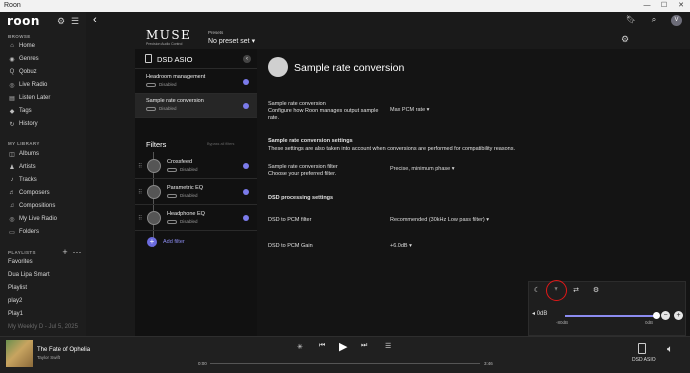 Image resolution: width=690 pixels, height=373 pixels. I want to click on chevron-icon, so click(246, 218).